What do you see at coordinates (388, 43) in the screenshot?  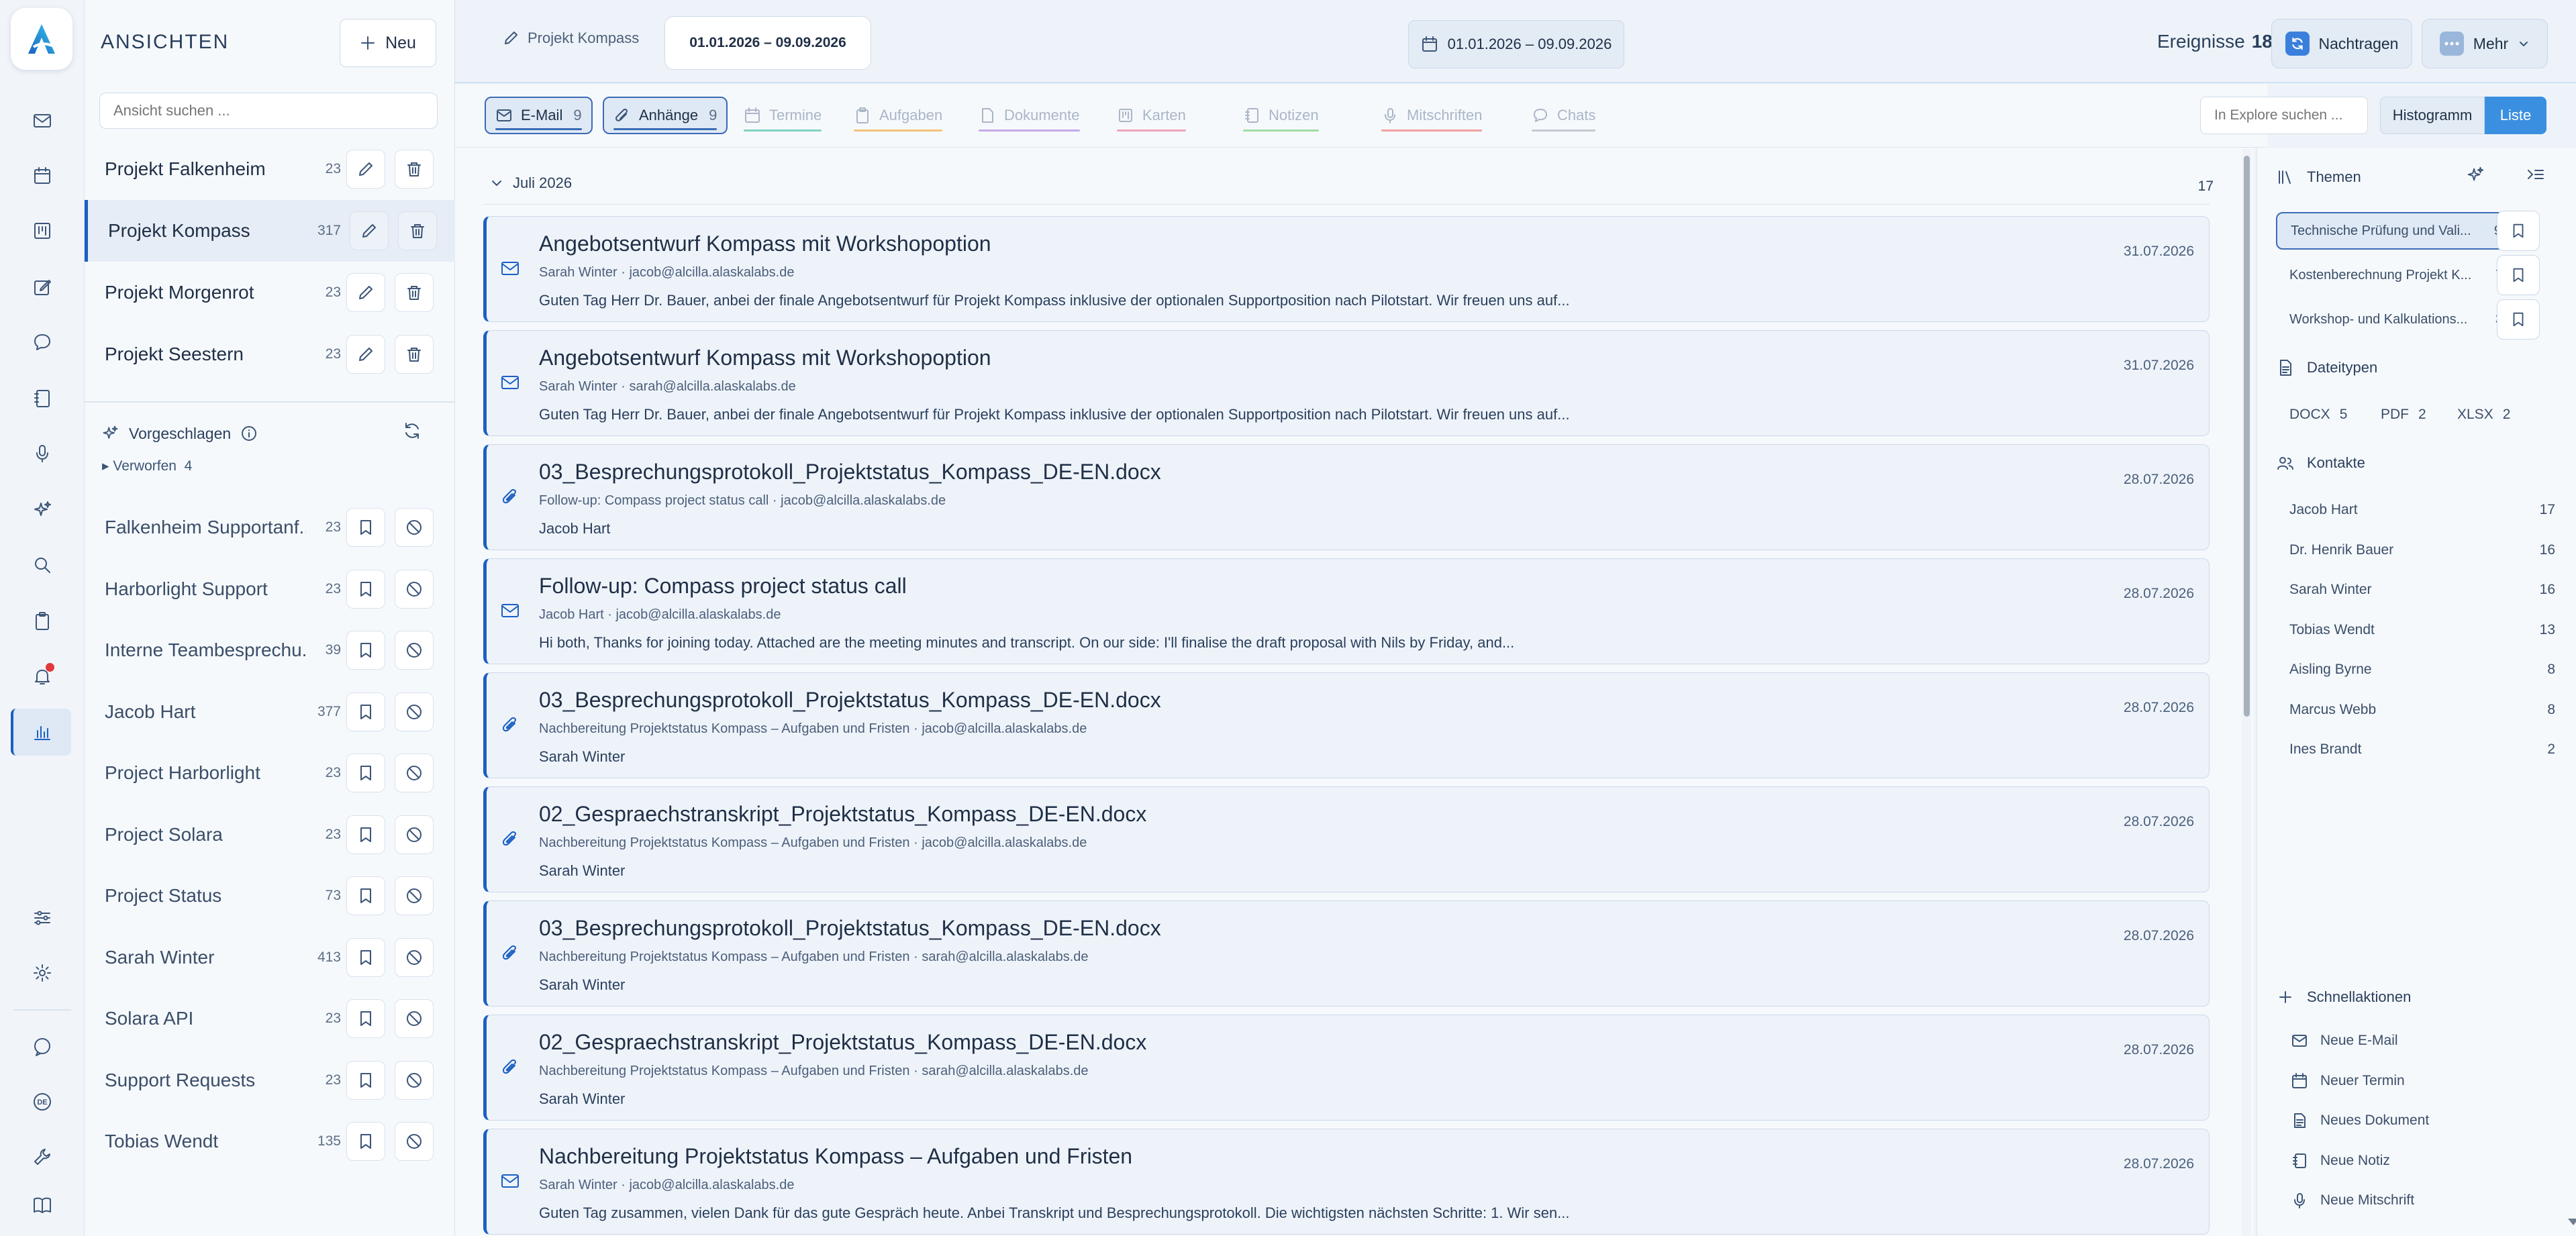 I see `new-view-button: Neu` at bounding box center [388, 43].